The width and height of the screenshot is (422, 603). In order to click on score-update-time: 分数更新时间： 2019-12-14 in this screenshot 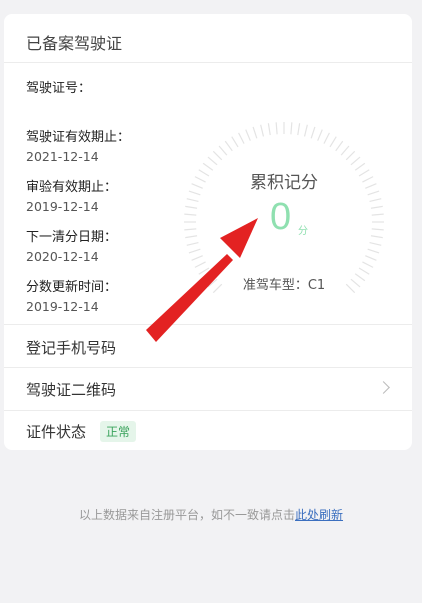, I will do `click(71, 295)`.